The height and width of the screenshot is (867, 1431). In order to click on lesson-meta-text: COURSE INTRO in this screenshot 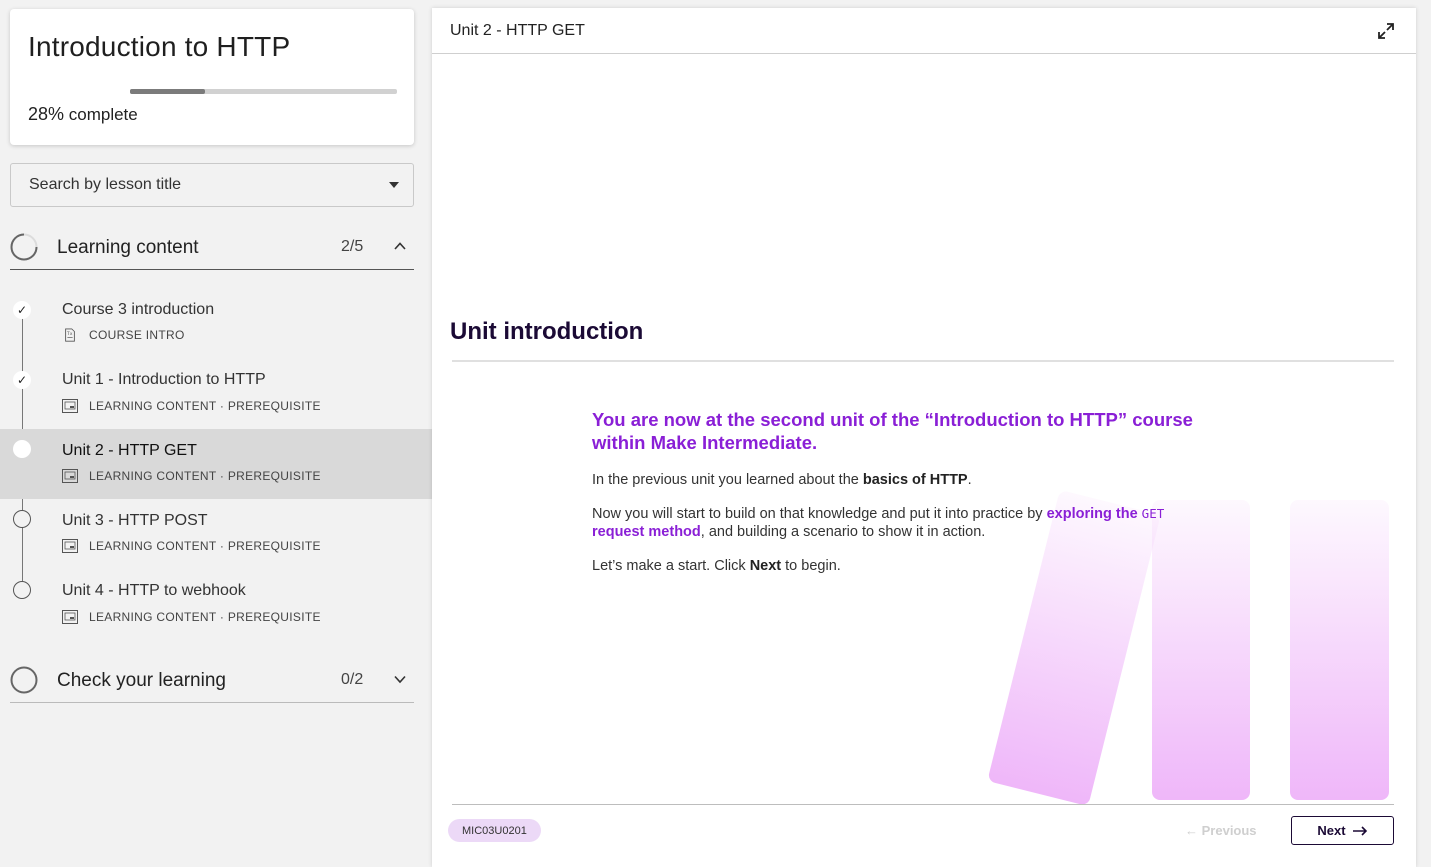, I will do `click(137, 335)`.